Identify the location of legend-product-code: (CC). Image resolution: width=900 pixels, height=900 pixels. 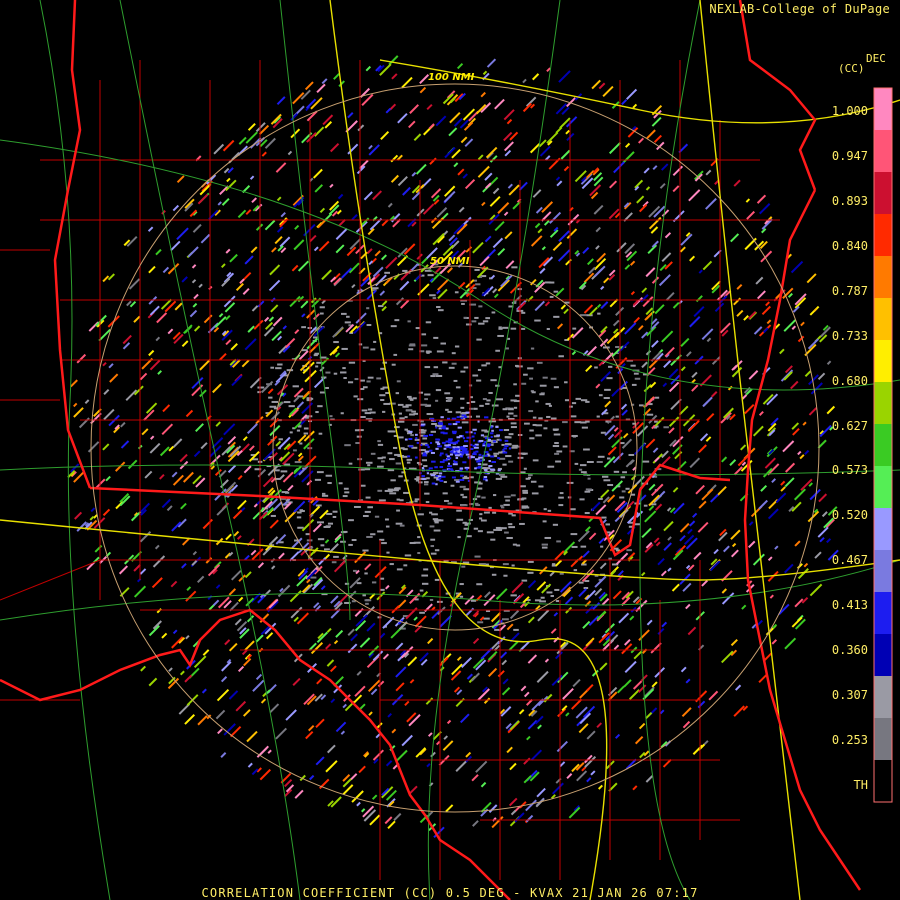
(851, 68).